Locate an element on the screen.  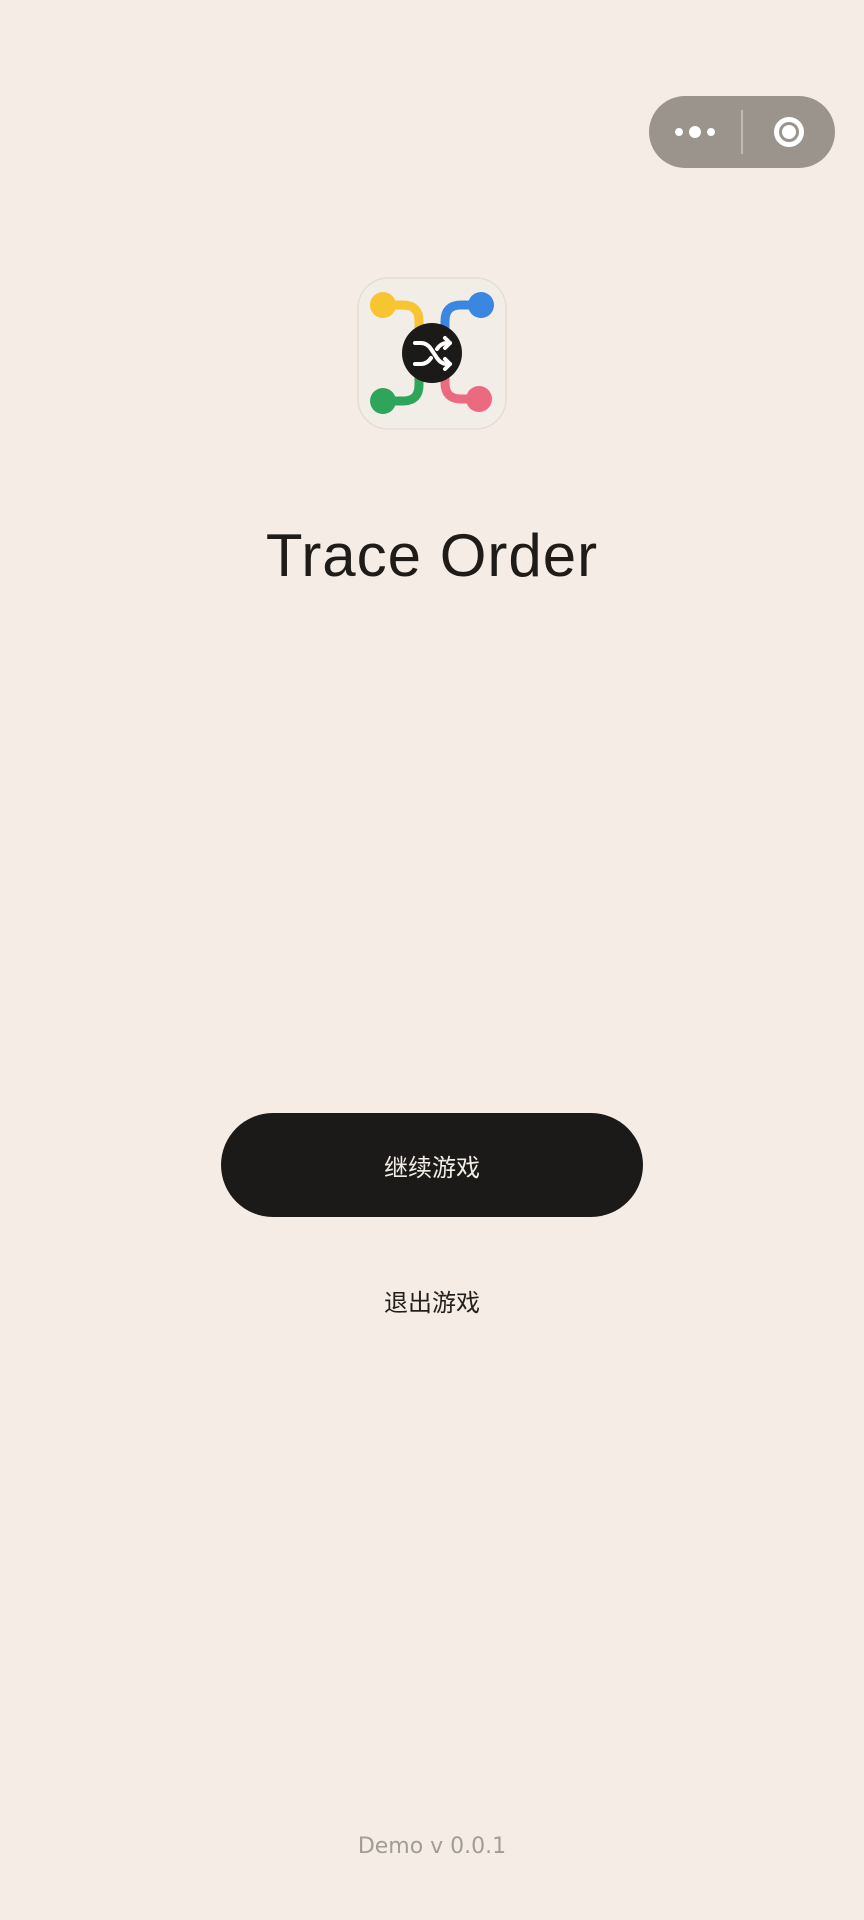
more-button is located at coordinates (695, 132).